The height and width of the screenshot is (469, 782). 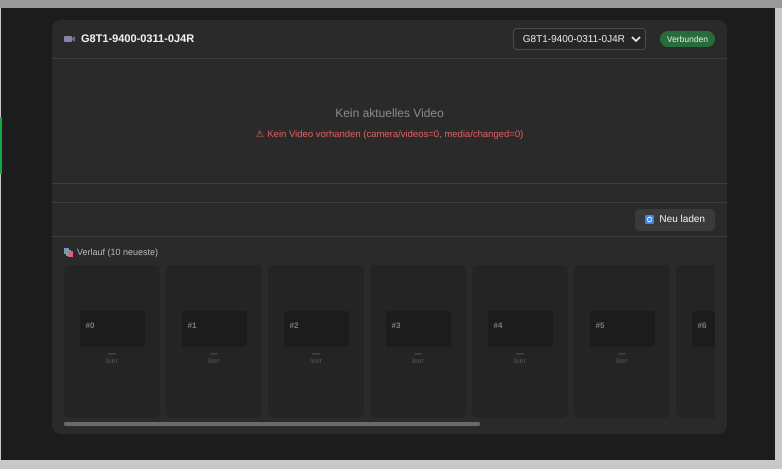 I want to click on device-select: G8T1-9400-0311-0J4R, so click(x=579, y=39).